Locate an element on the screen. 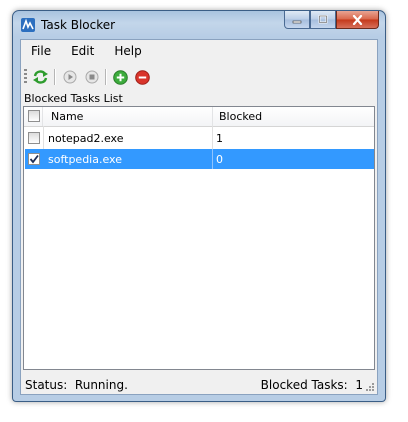  title-bar: Task Blocker is located at coordinates (199, 25).